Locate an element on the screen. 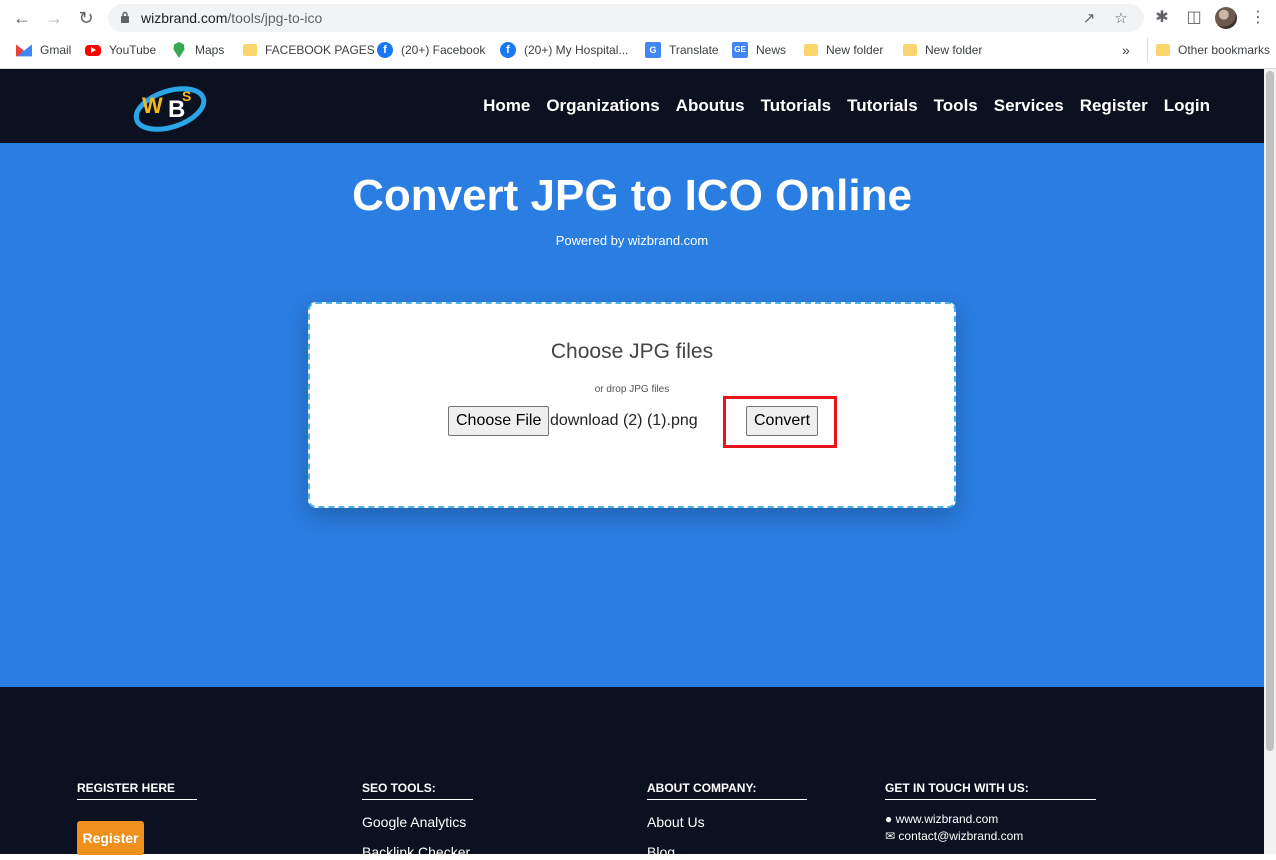 The image size is (1276, 860). wizbrand-logo: W B S is located at coordinates (171, 106).